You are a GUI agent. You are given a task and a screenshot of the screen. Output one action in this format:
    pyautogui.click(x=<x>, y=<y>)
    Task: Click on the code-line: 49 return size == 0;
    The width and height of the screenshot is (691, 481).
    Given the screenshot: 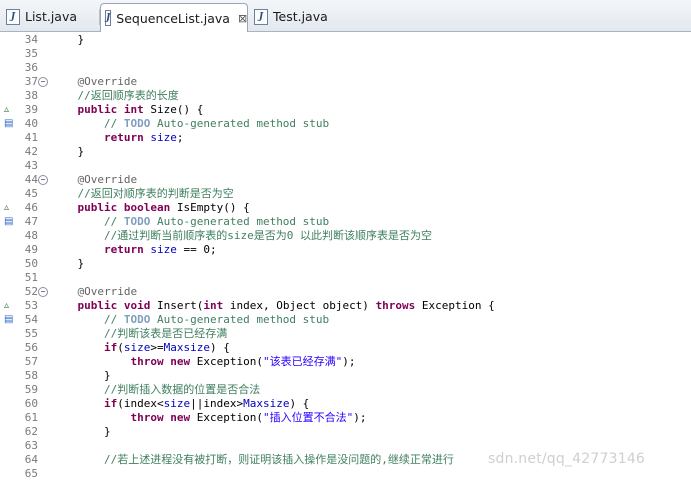 What is the action you would take?
    pyautogui.click(x=345, y=250)
    